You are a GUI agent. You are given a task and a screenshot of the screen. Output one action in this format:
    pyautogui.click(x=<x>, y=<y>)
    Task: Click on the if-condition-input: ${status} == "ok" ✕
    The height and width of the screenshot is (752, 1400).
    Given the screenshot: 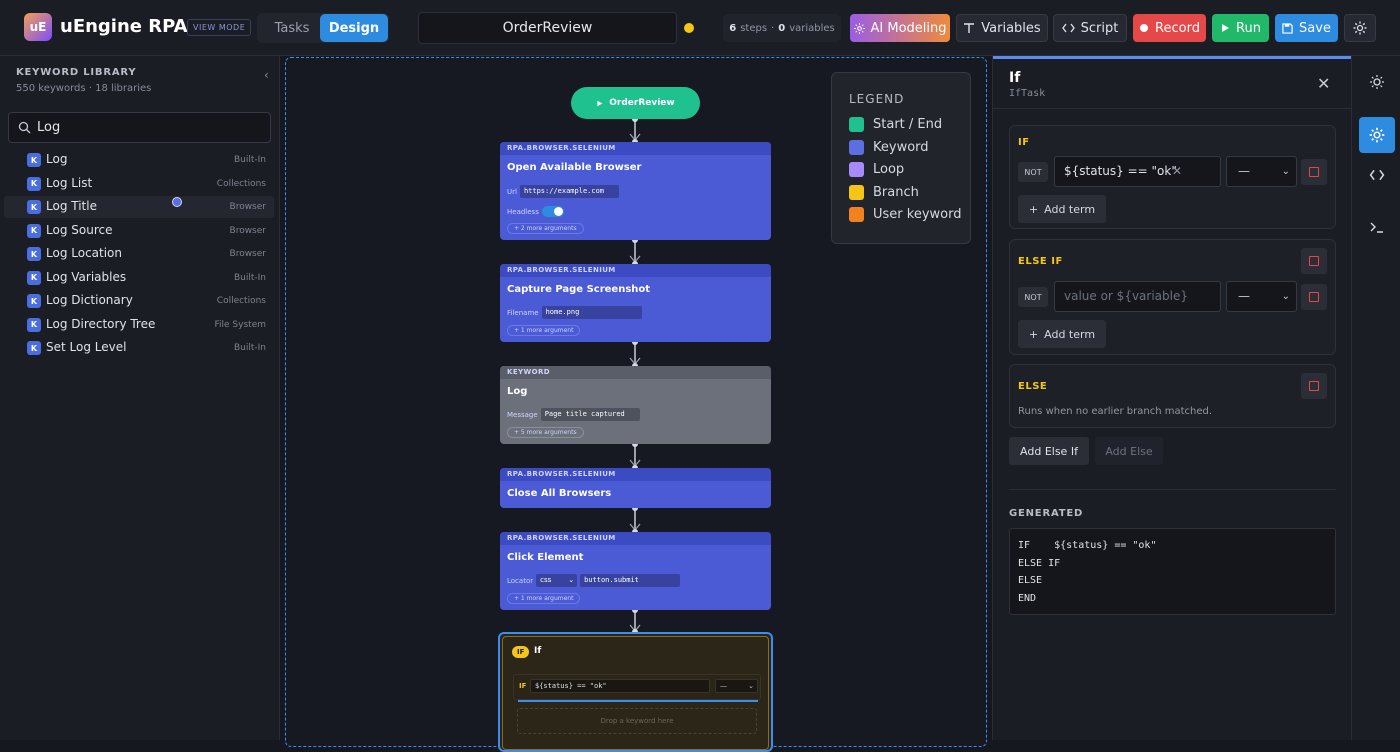 What is the action you would take?
    pyautogui.click(x=1137, y=171)
    